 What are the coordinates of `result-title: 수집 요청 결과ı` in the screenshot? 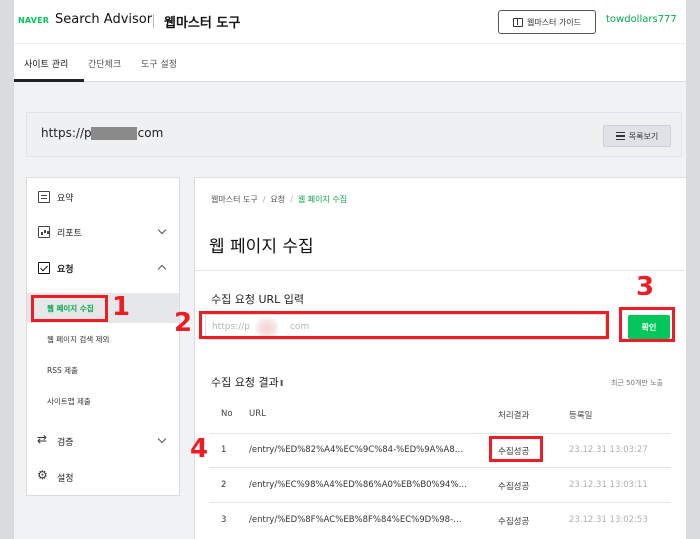 It's located at (247, 382).